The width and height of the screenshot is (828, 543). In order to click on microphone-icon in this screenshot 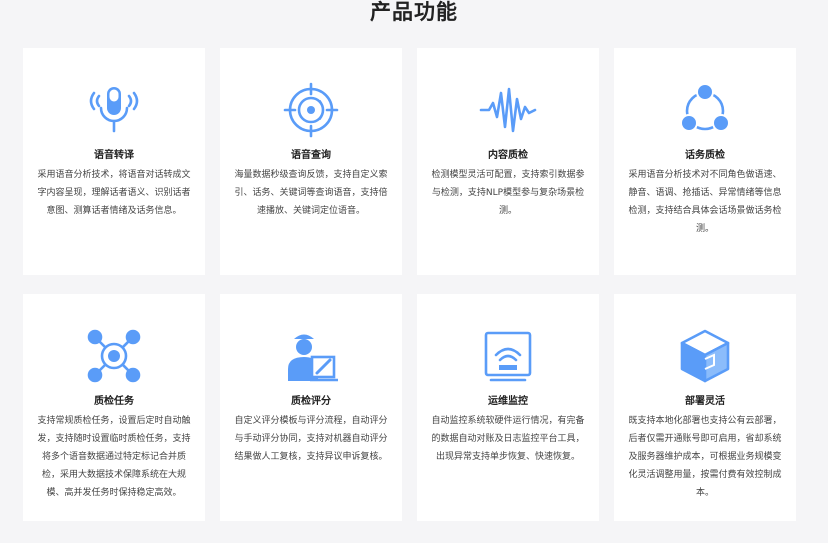, I will do `click(114, 110)`.